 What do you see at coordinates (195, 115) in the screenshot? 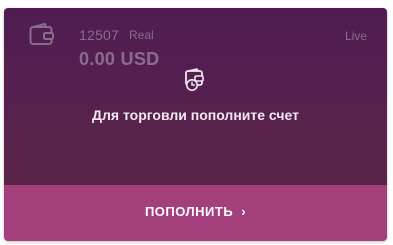
I see `deposit-prompt-text: Для торговли пополните счет` at bounding box center [195, 115].